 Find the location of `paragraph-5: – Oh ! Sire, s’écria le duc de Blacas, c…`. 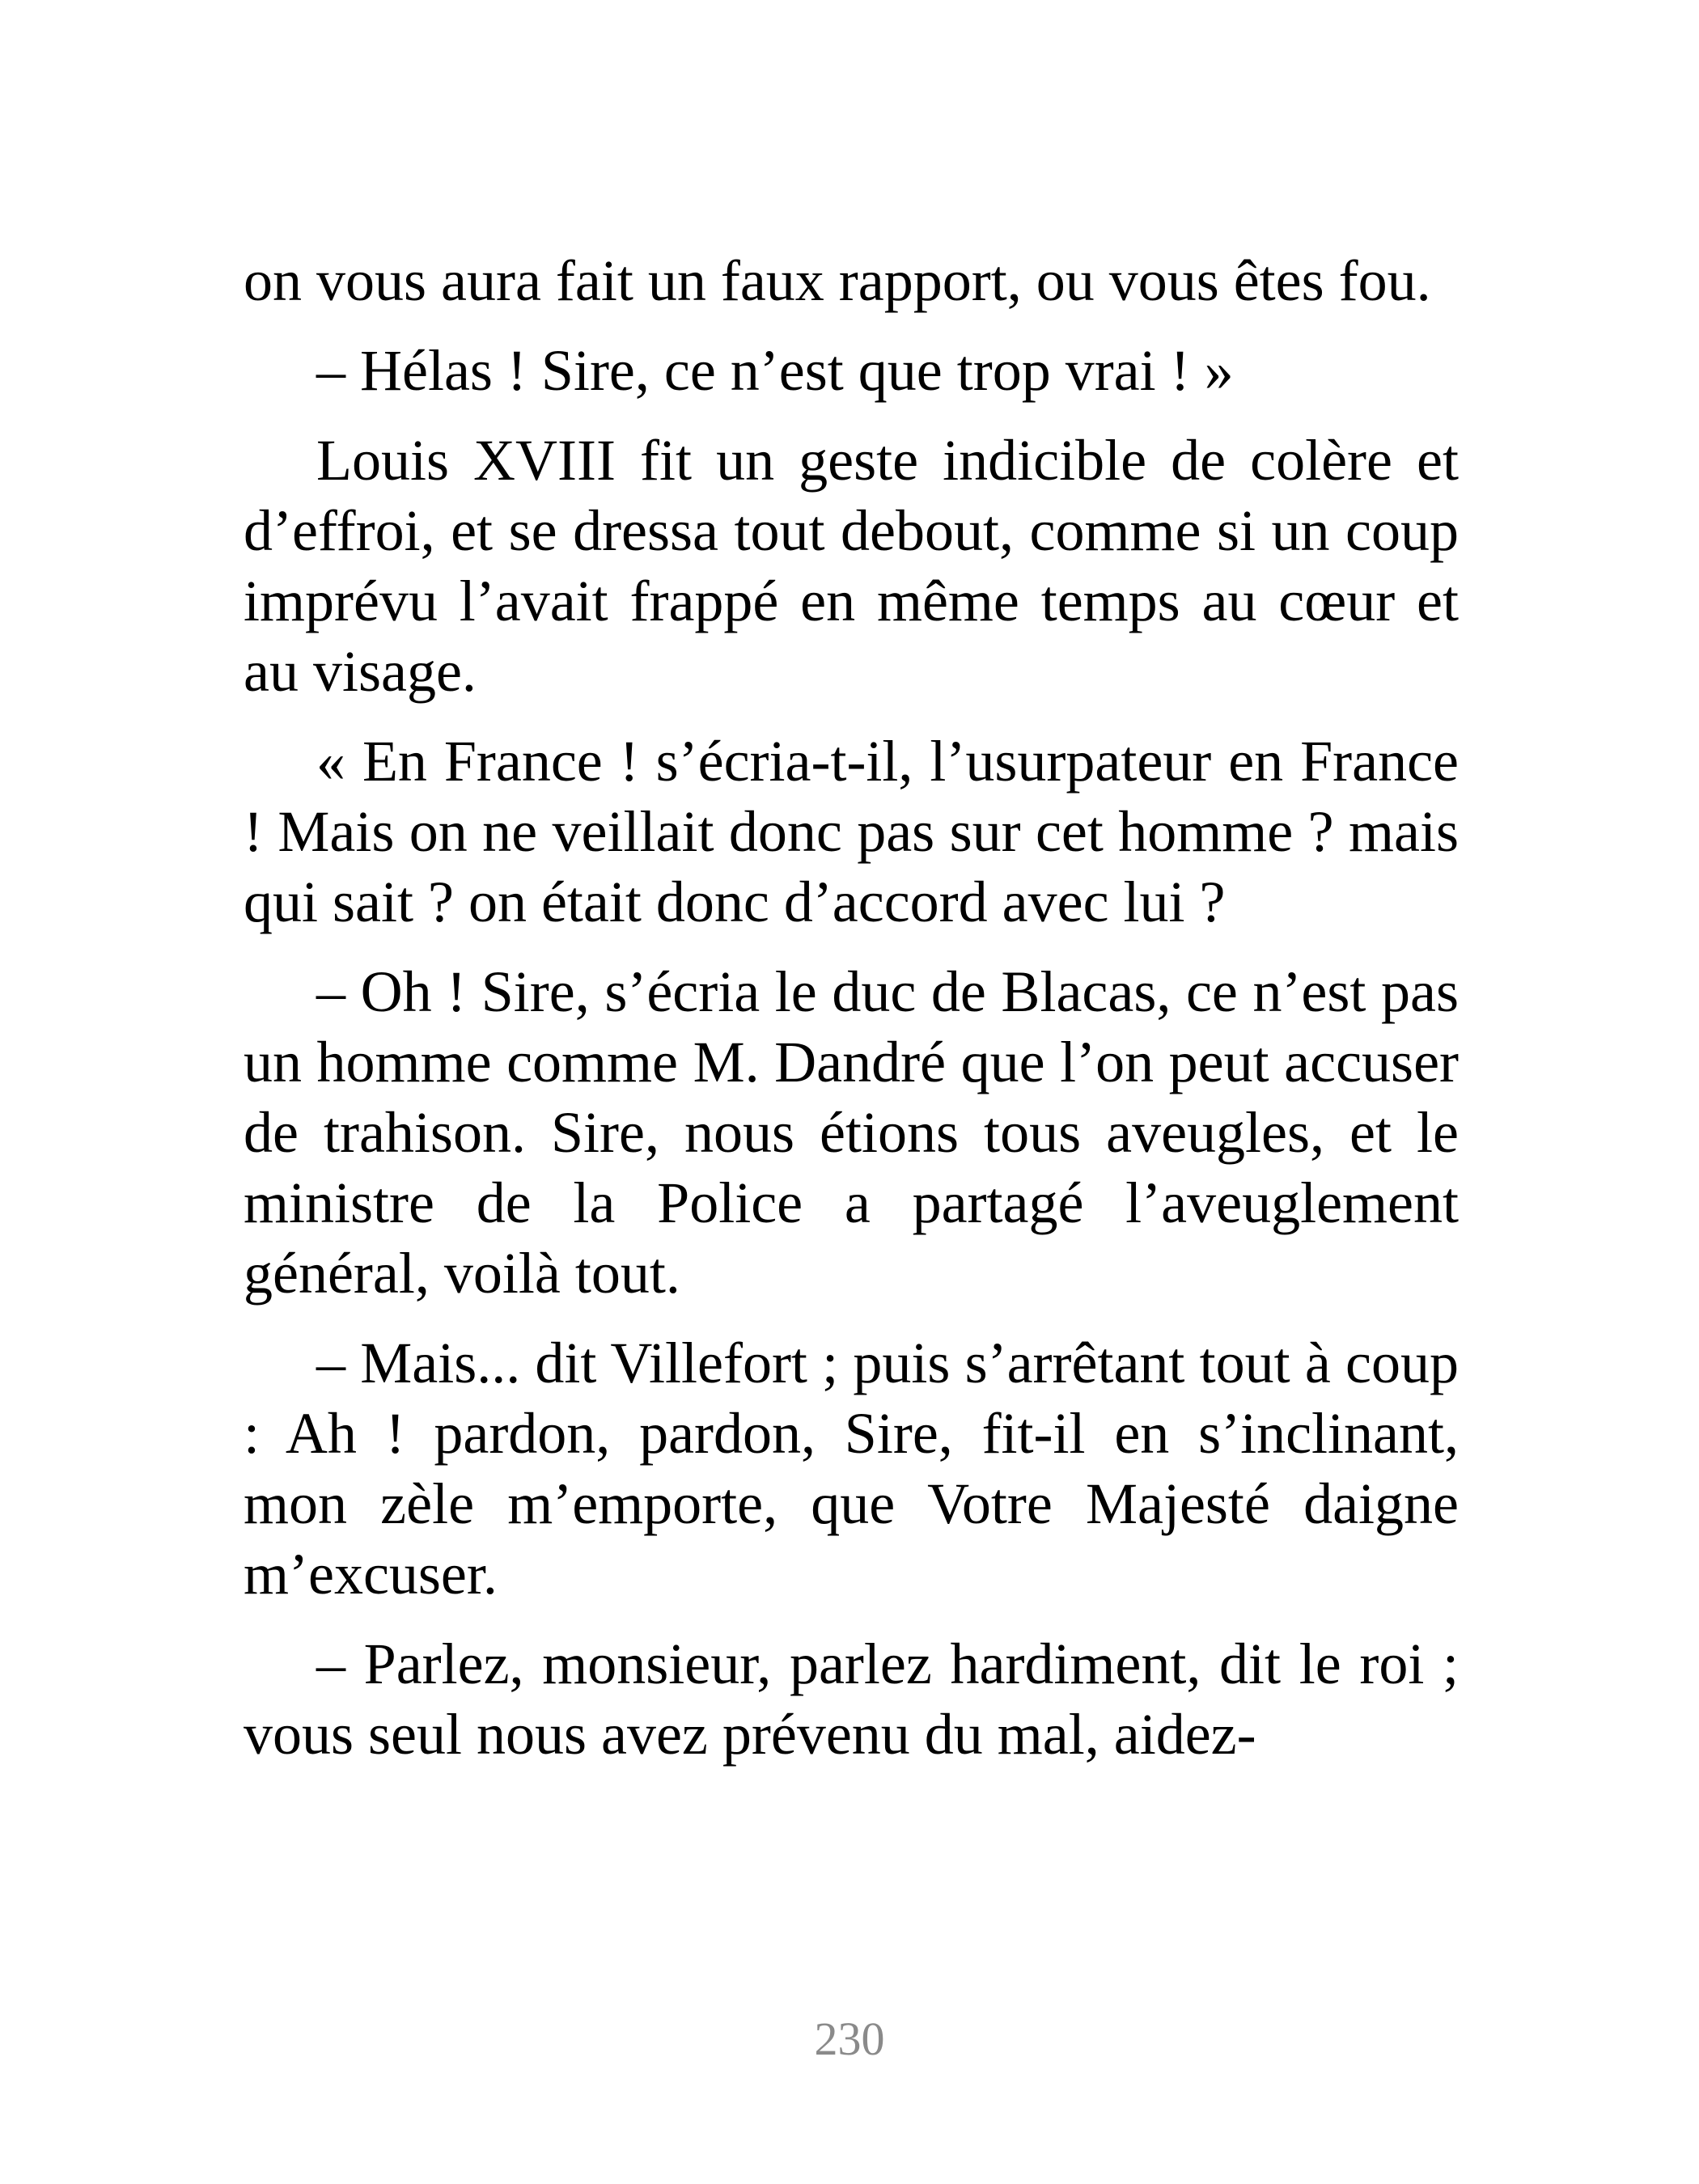

paragraph-5: – Oh ! Sire, s’écria le duc de Blacas, c… is located at coordinates (852, 1132).